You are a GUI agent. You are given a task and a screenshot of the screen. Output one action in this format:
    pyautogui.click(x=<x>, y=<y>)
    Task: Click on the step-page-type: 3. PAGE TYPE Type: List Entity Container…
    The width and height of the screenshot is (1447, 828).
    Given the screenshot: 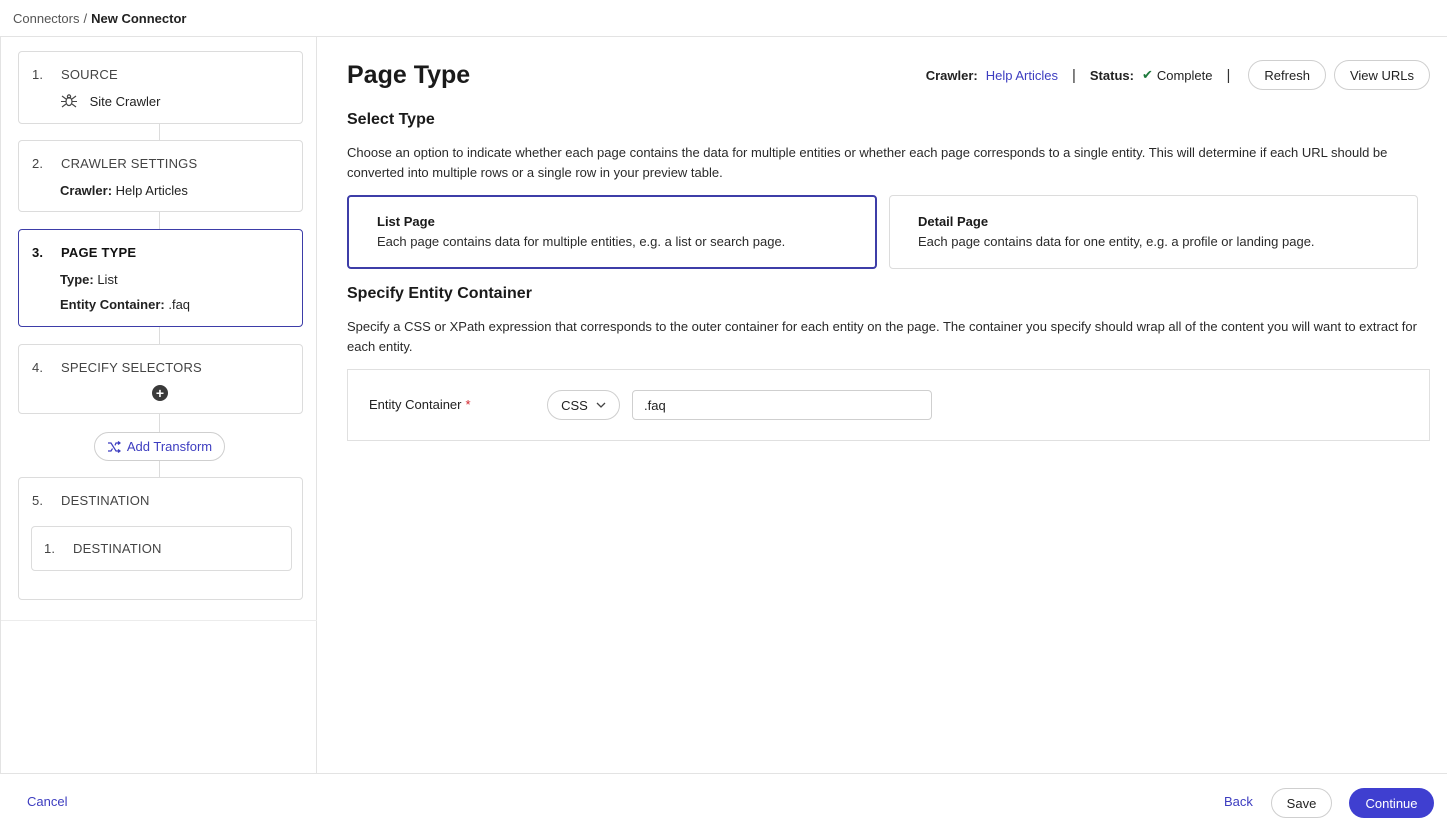 What is the action you would take?
    pyautogui.click(x=160, y=278)
    